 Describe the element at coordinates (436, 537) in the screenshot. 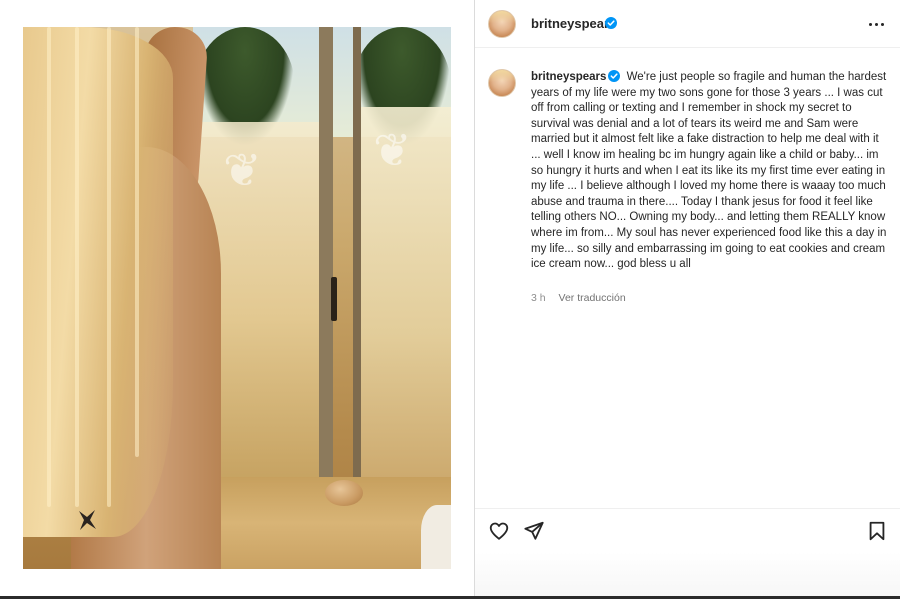

I see `photo-towel` at that location.